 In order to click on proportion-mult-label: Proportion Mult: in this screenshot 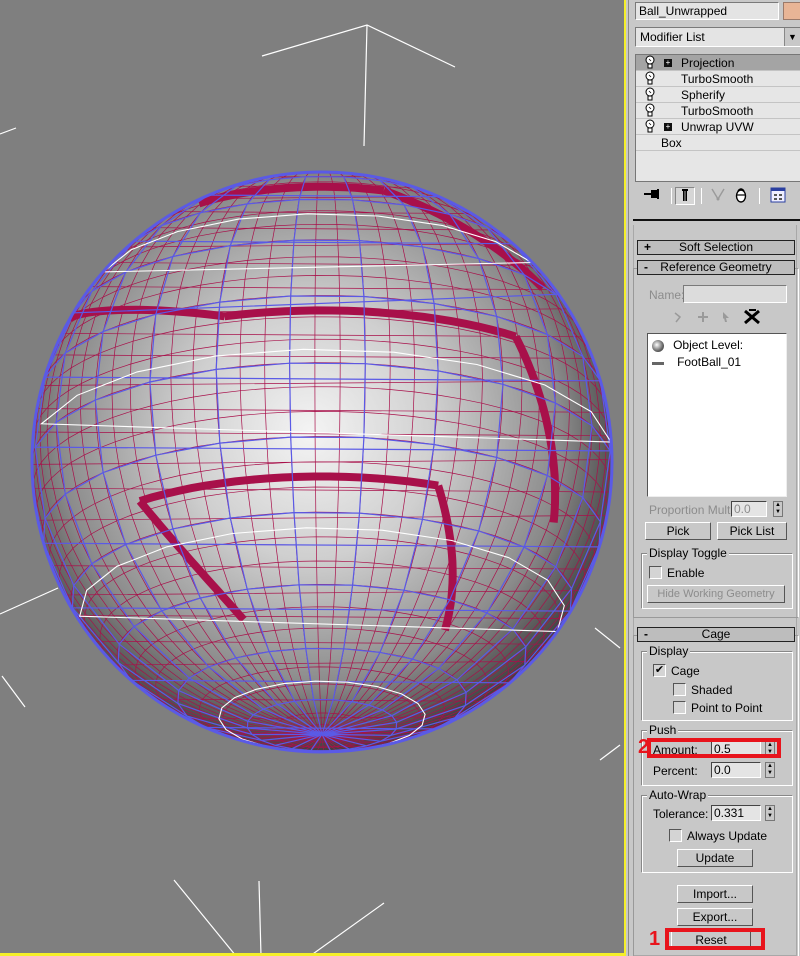, I will do `click(691, 510)`.